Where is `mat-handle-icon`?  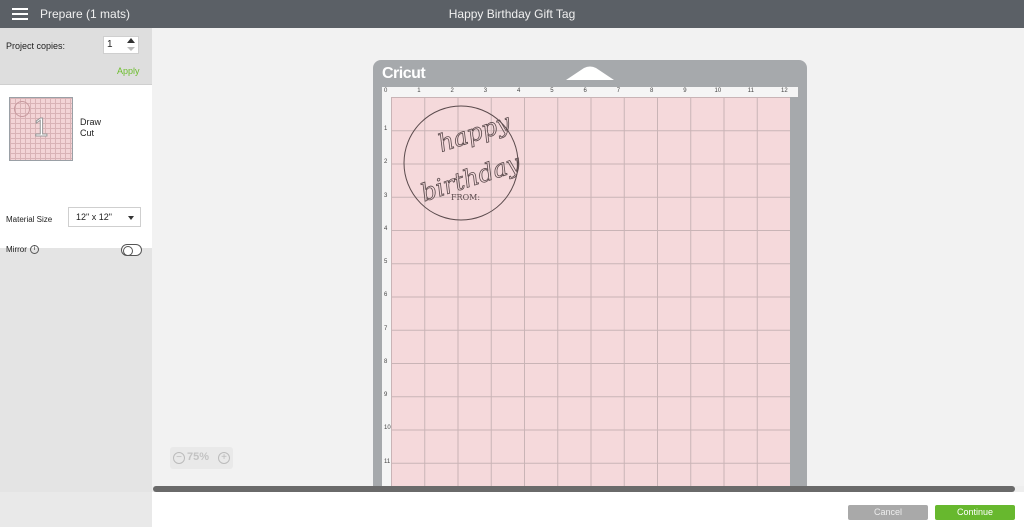 mat-handle-icon is located at coordinates (590, 73).